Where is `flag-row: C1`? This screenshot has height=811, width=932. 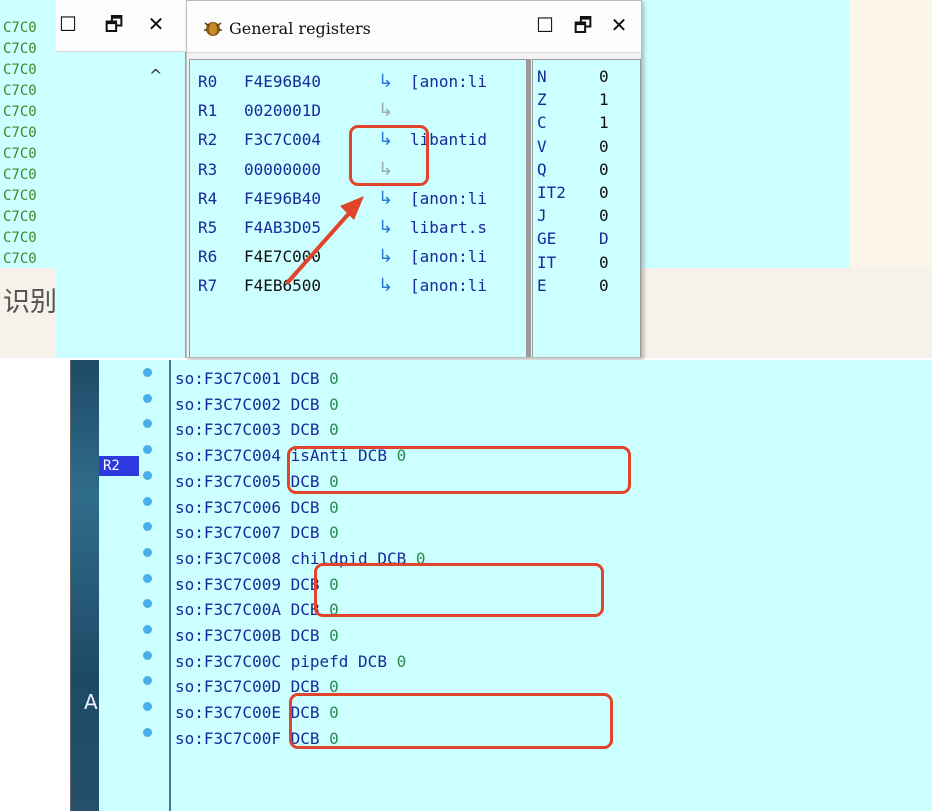
flag-row: C1 is located at coordinates (586, 123).